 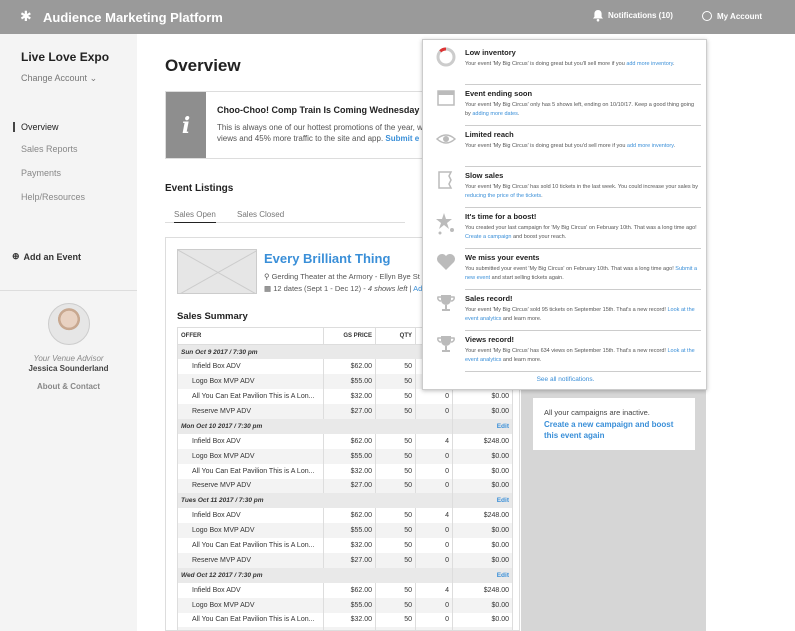 What do you see at coordinates (565, 379) in the screenshot?
I see `see-all-notifications-link: See all notifications.` at bounding box center [565, 379].